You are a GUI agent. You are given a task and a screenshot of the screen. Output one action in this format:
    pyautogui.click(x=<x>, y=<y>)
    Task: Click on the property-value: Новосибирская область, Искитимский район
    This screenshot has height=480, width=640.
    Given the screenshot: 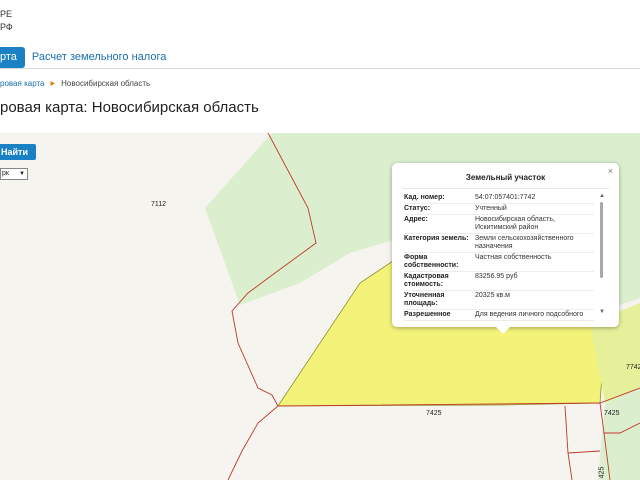 What is the action you would take?
    pyautogui.click(x=515, y=223)
    